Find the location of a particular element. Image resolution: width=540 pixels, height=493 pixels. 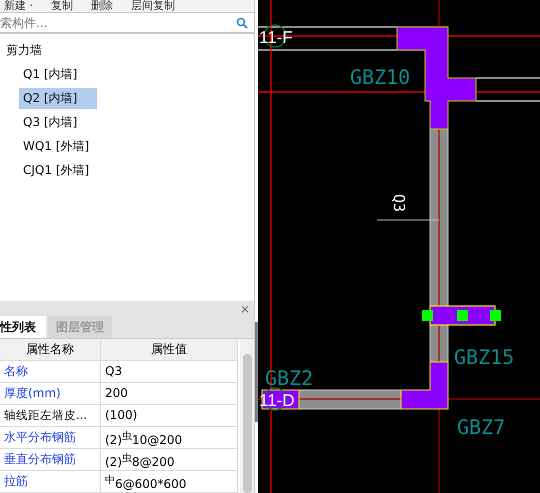

table-cell: (2)$^{虫}$8@200 is located at coordinates (169, 460).